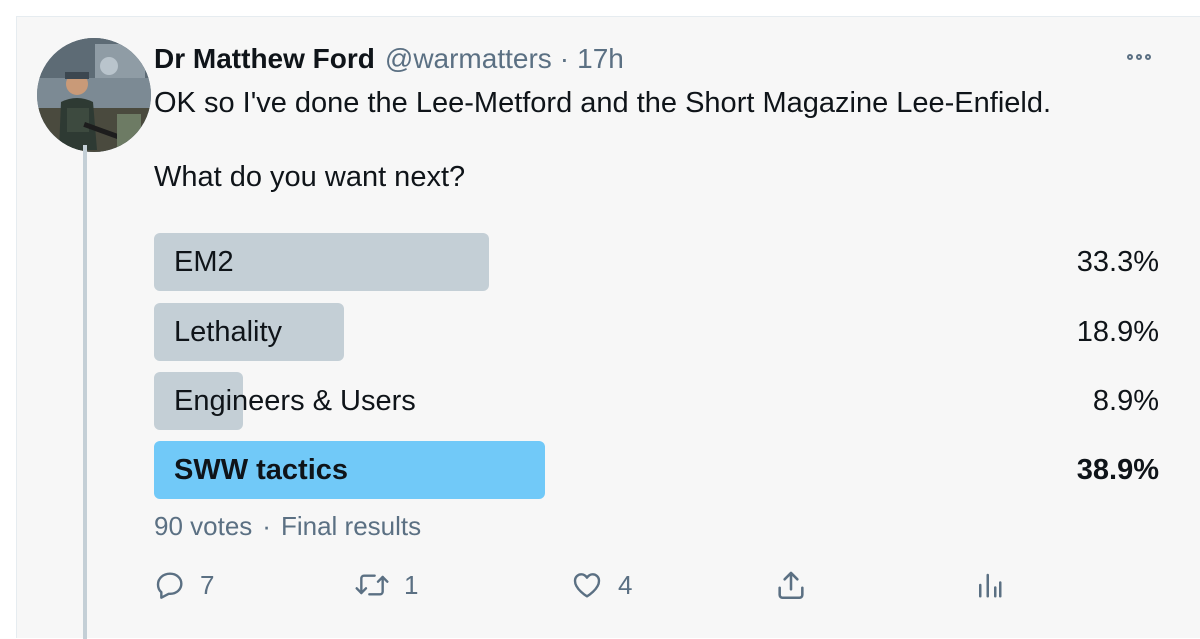 The image size is (1200, 639). I want to click on avatar, so click(94, 95).